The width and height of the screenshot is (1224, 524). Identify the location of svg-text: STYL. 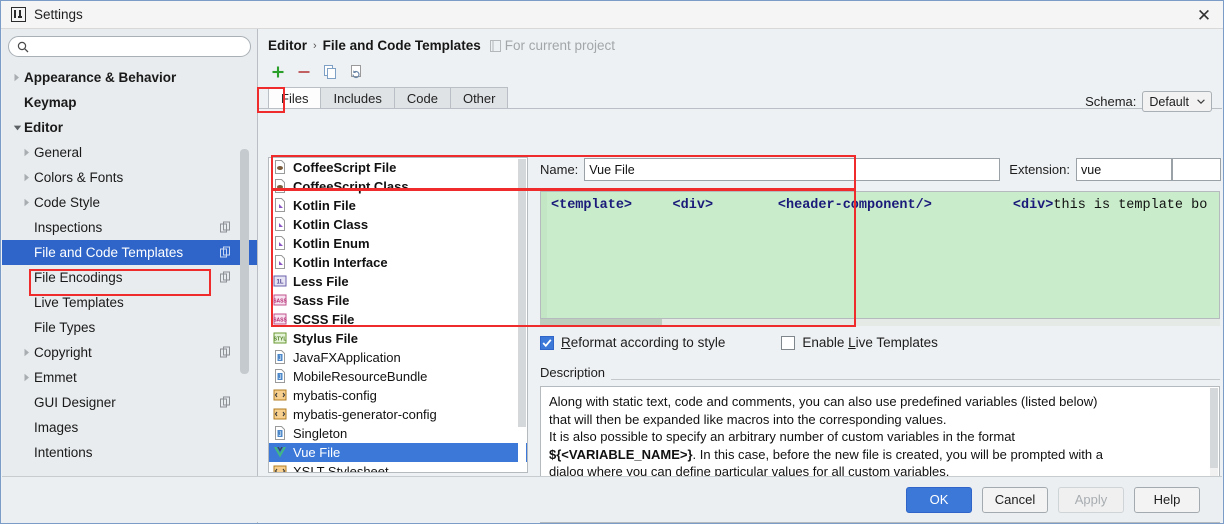
(280, 340).